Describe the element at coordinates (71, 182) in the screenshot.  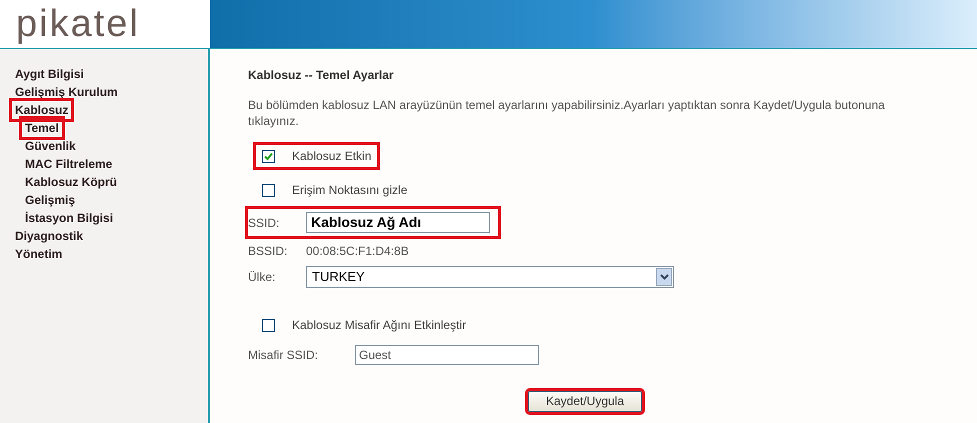
I see `sidebar-item: Kablosuz Köprü` at that location.